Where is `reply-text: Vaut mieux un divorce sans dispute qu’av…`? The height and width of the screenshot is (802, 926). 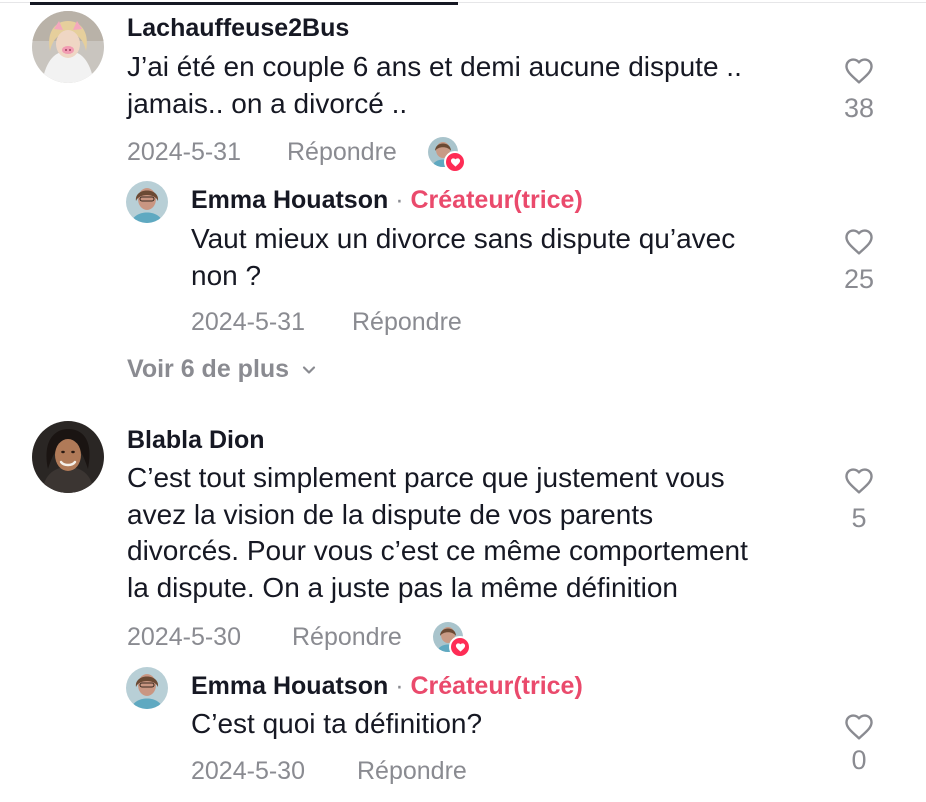 reply-text: Vaut mieux un divorce sans dispute qu’av… is located at coordinates (501, 257).